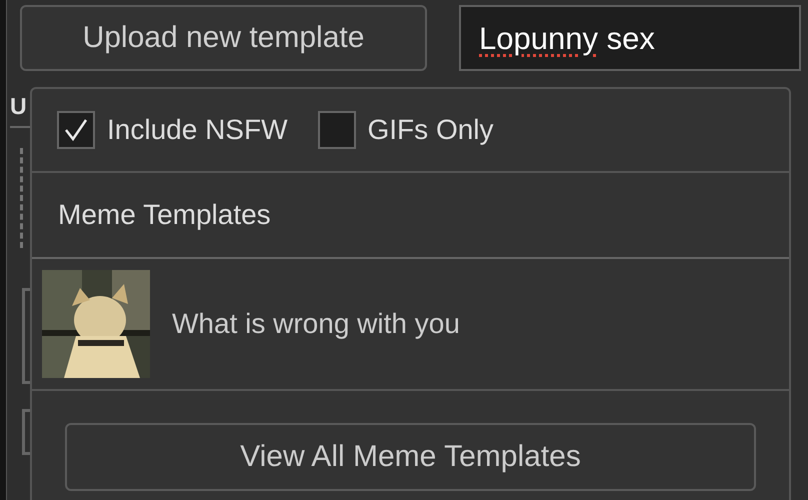  I want to click on view-all-templates-button: View All Meme Templates, so click(410, 457).